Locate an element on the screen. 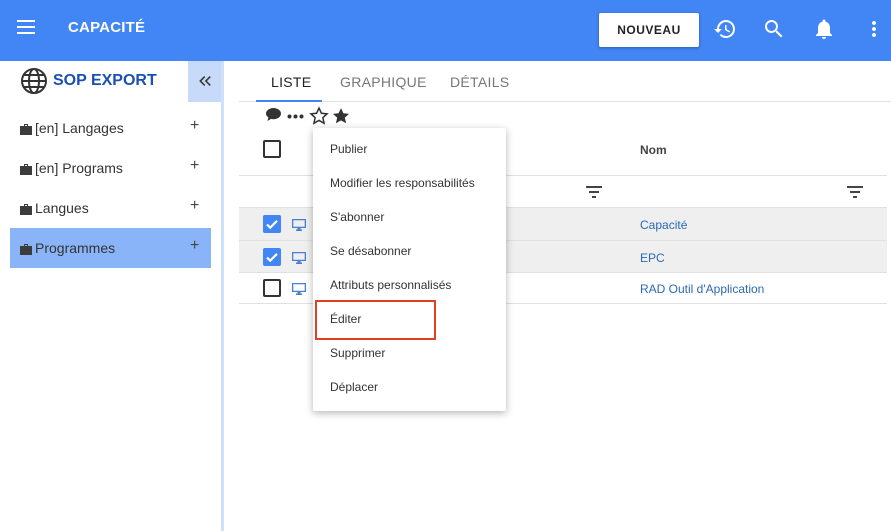 This screenshot has width=891, height=531. row-name-link: EPC is located at coordinates (652, 258).